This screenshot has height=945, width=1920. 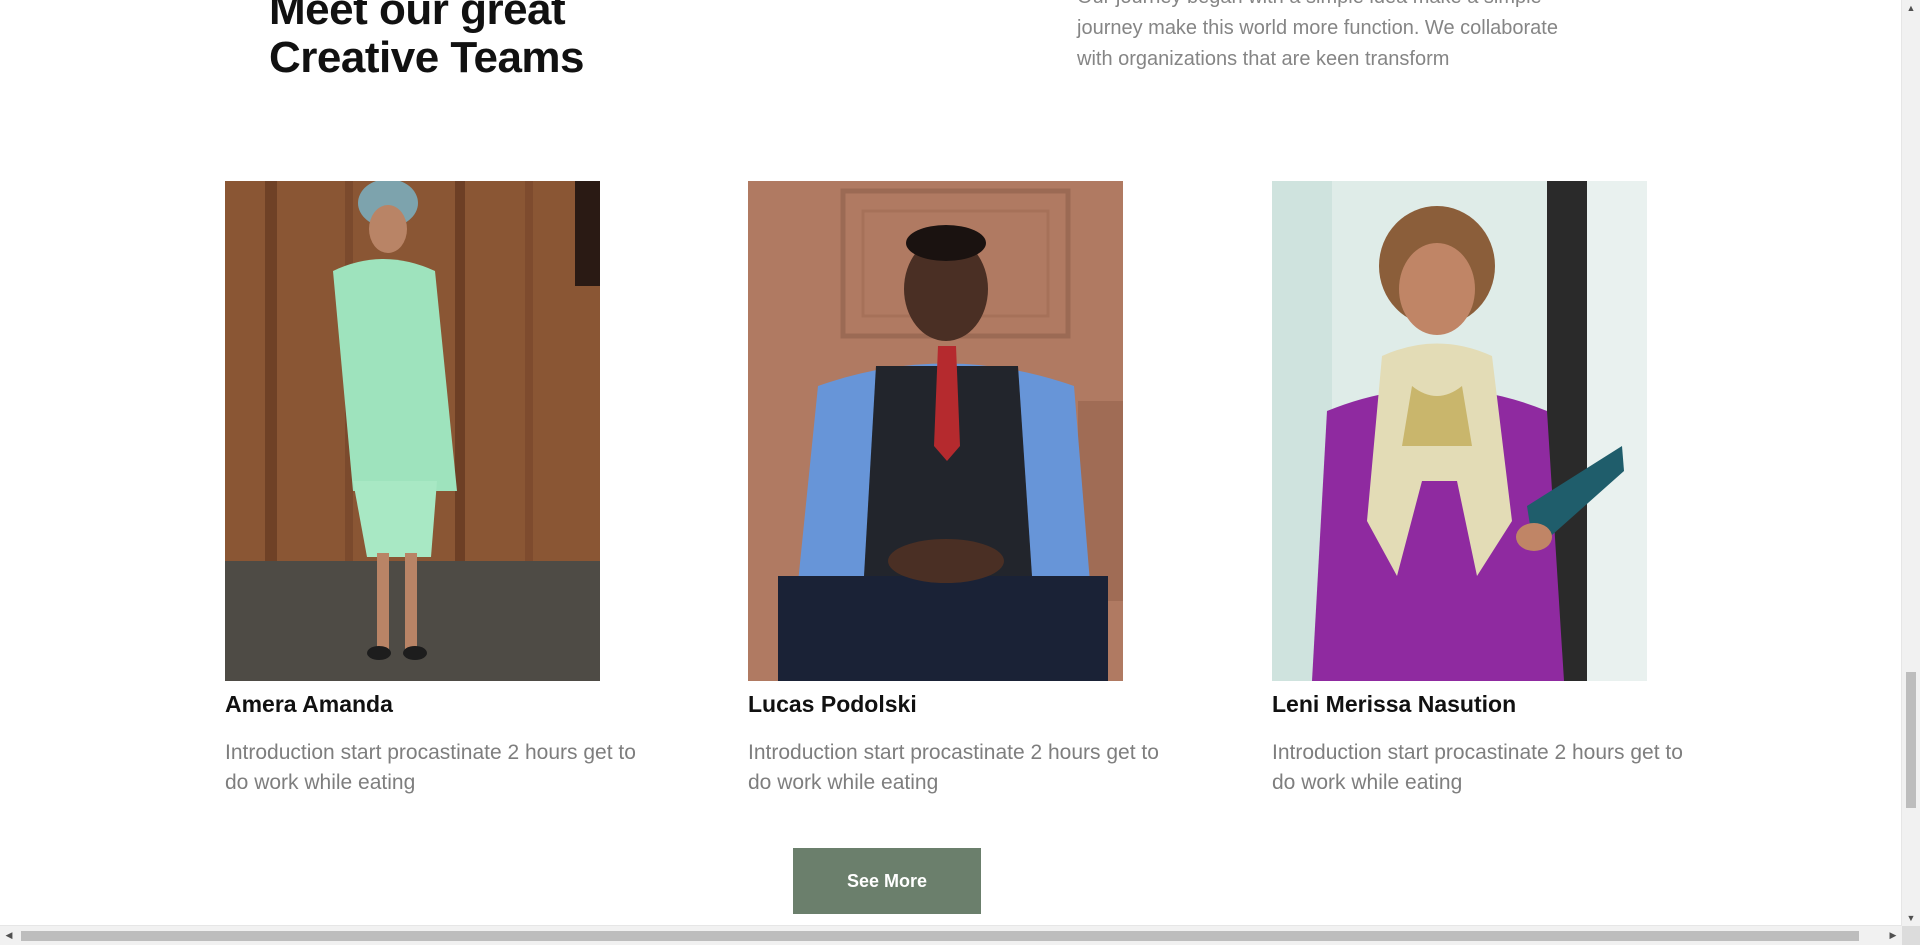 I want to click on triangle-left-icon: ◀, so click(x=9, y=935).